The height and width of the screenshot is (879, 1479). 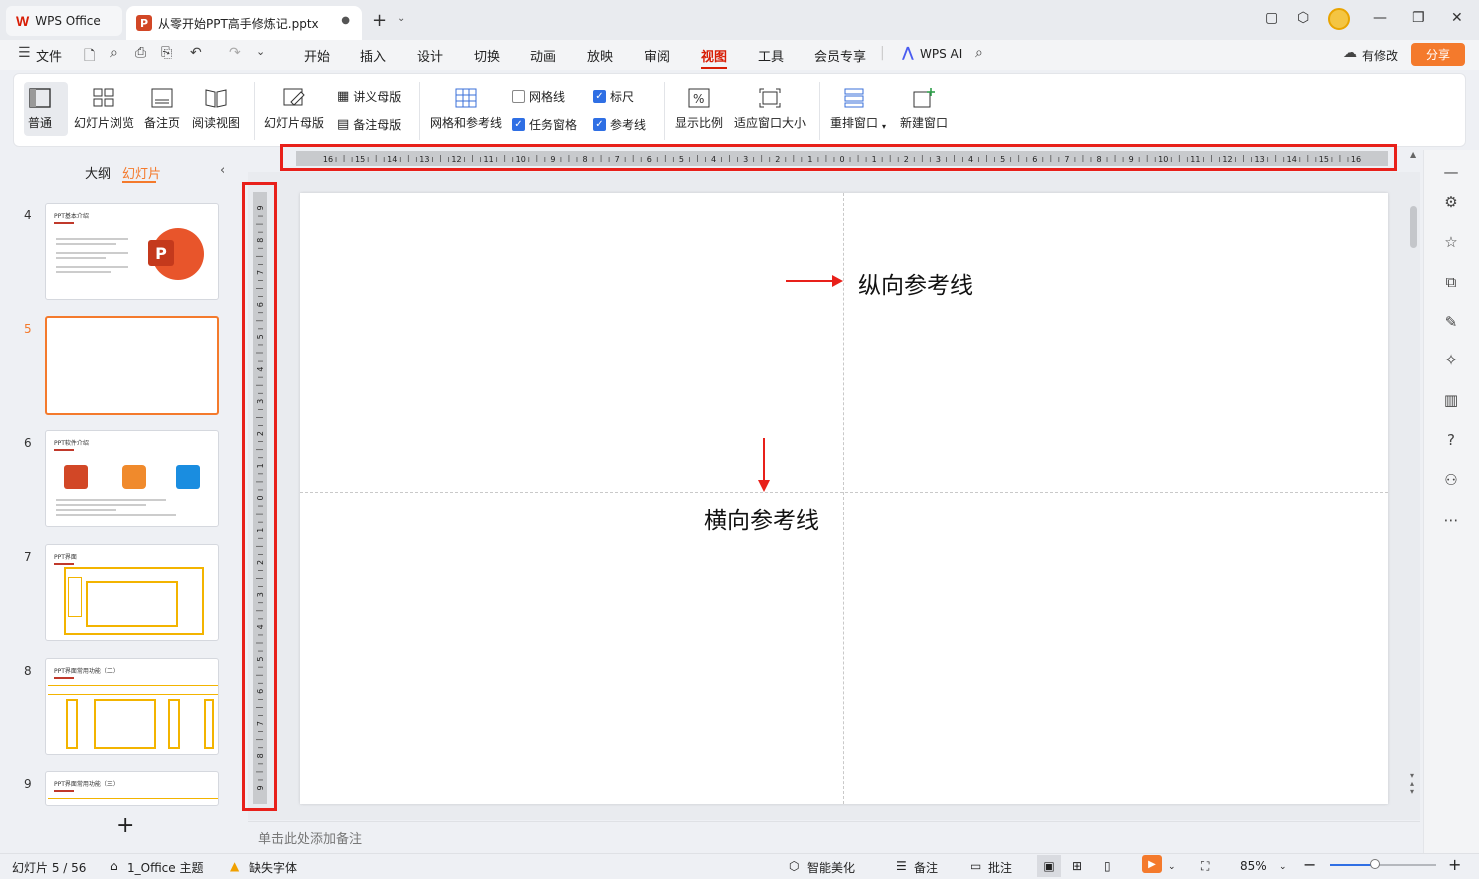 What do you see at coordinates (699, 108) in the screenshot?
I see `zoom-button: % 显示比例` at bounding box center [699, 108].